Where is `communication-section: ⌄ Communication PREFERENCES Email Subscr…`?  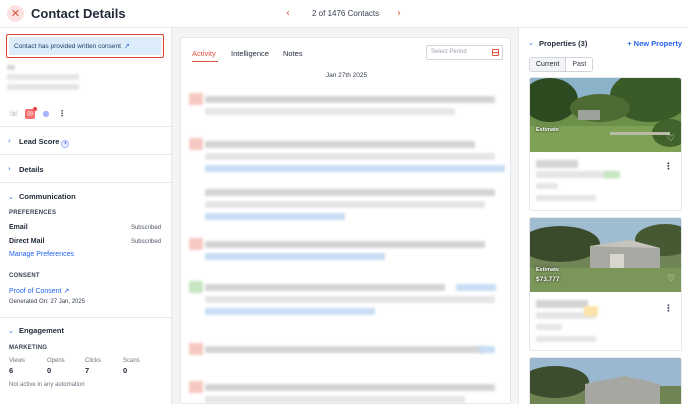 communication-section: ⌄ Communication PREFERENCES Email Subscr… is located at coordinates (85, 248).